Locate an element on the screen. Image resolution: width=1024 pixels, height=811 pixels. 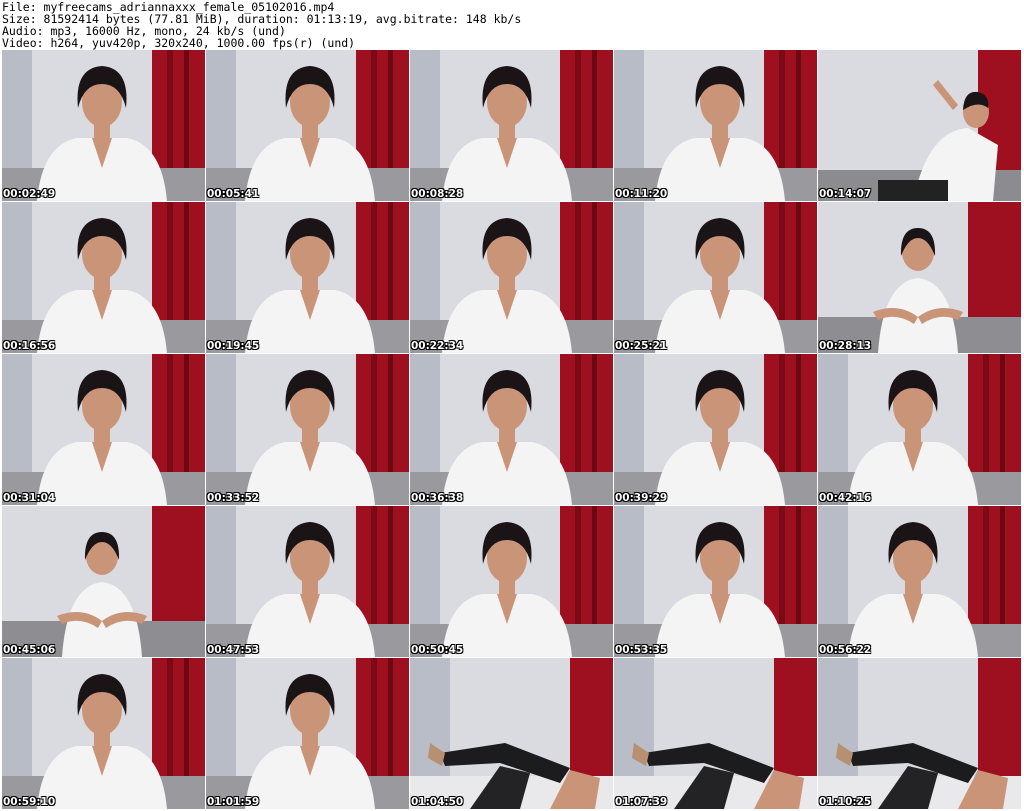
thumbnail-timestamp: 01:01:59 is located at coordinates (233, 802).